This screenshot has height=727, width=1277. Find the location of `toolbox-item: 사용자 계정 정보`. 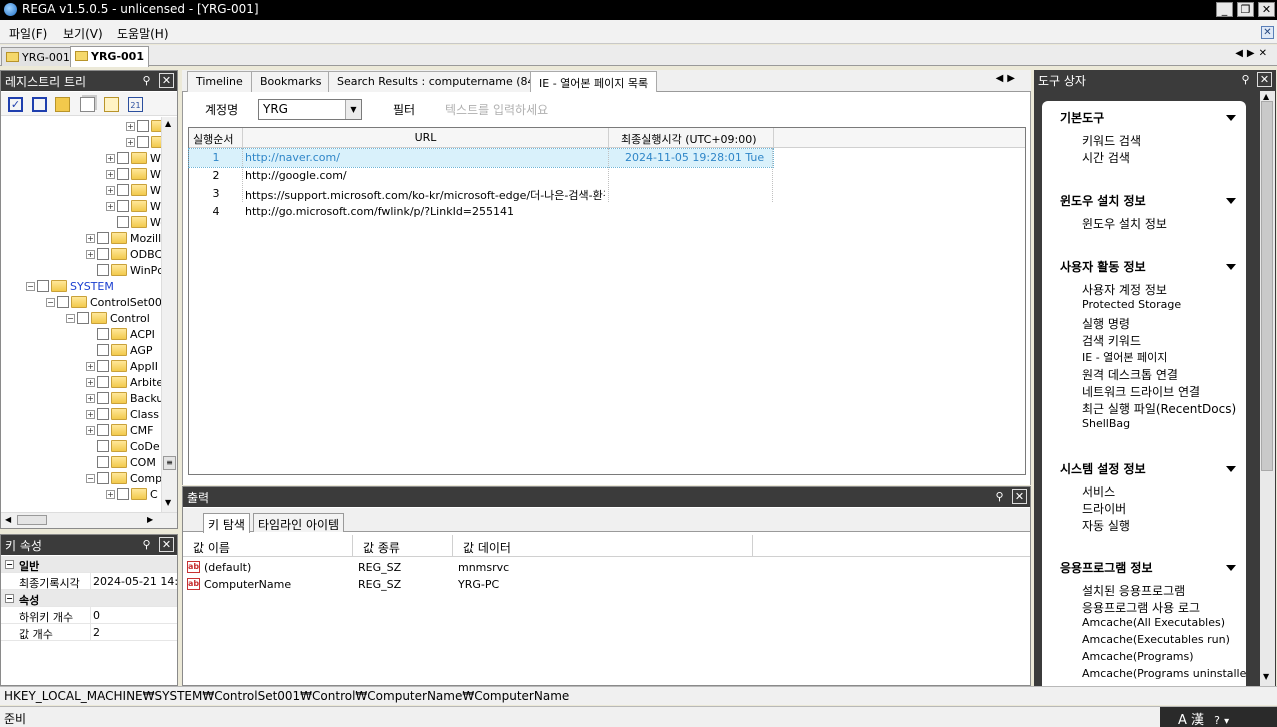

toolbox-item: 사용자 계정 정보 is located at coordinates (1124, 289).